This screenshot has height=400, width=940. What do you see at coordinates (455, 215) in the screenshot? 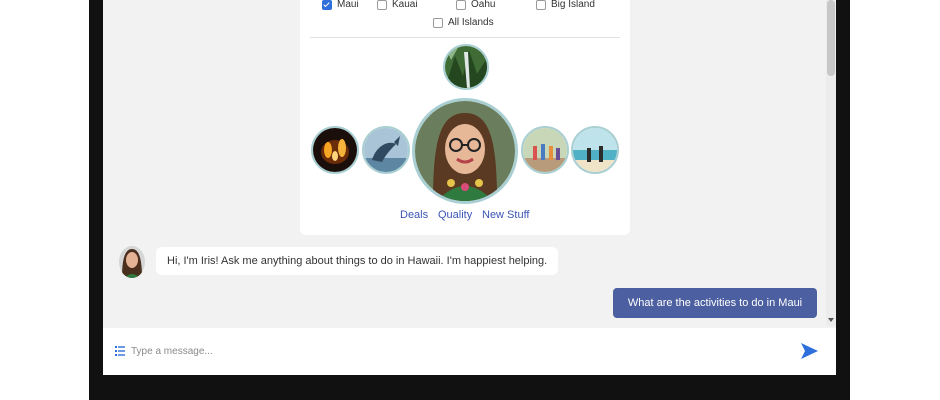
I see `quality-link: Quality` at bounding box center [455, 215].